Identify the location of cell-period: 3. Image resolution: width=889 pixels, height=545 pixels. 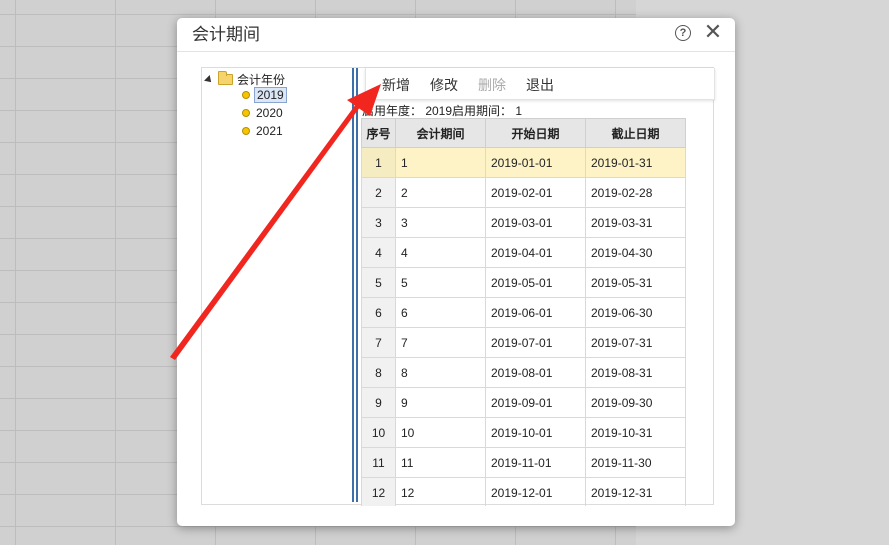
(440, 222).